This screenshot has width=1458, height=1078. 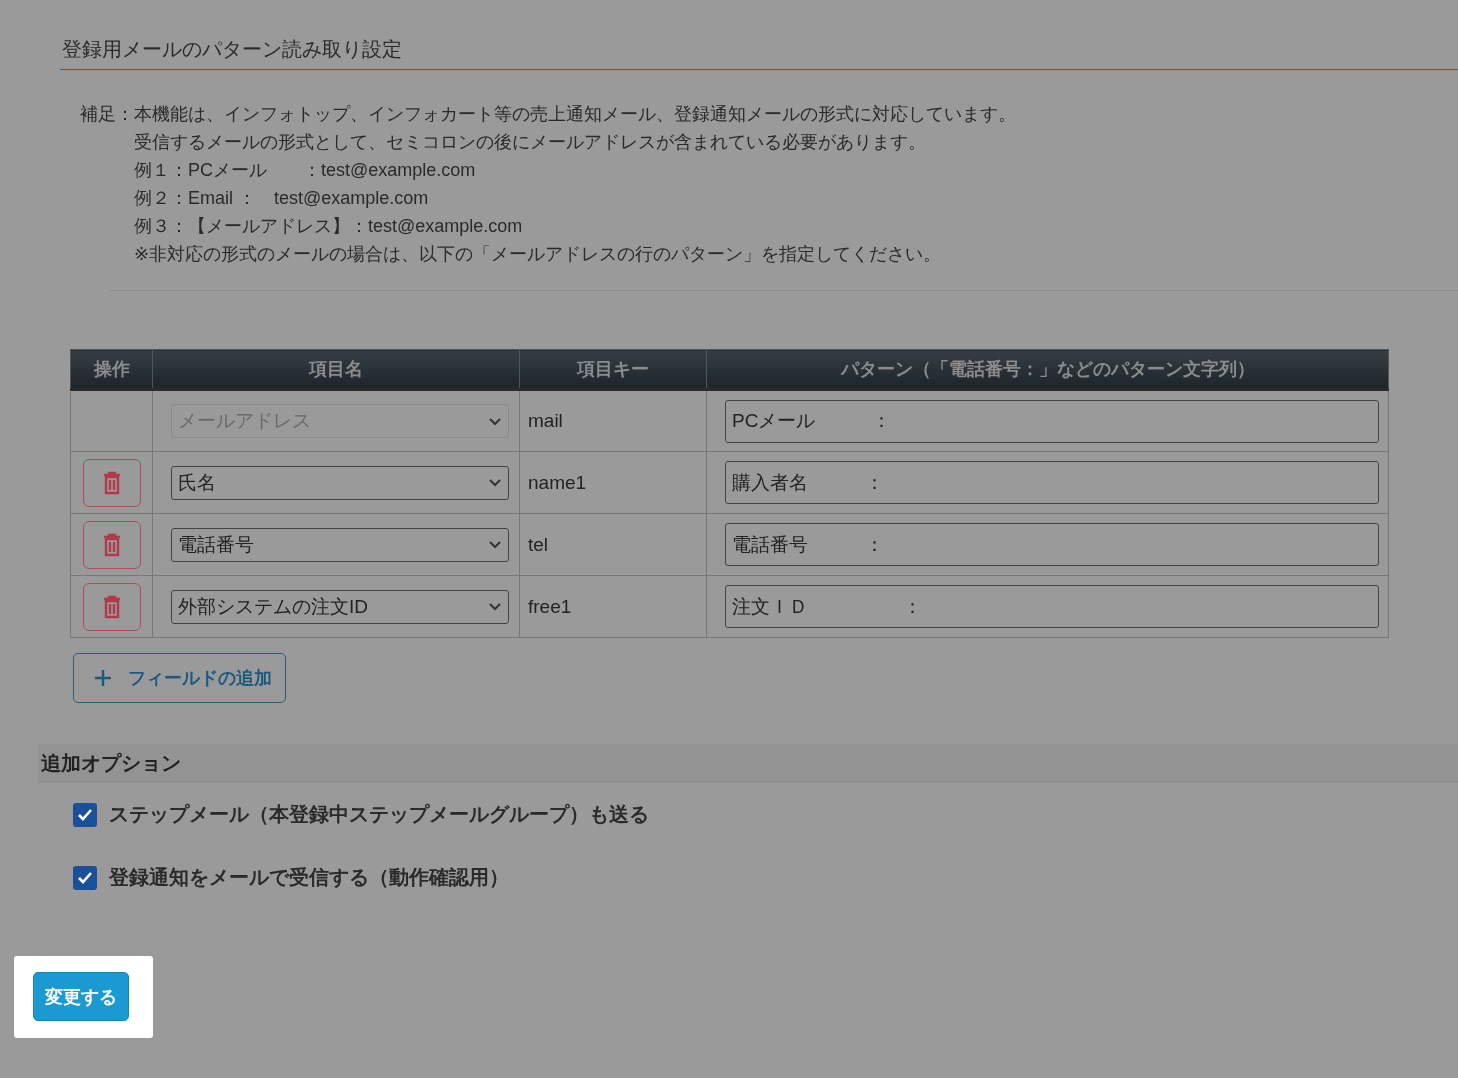 What do you see at coordinates (1052, 544) in the screenshot?
I see `pattern-input: 電話番号 ：` at bounding box center [1052, 544].